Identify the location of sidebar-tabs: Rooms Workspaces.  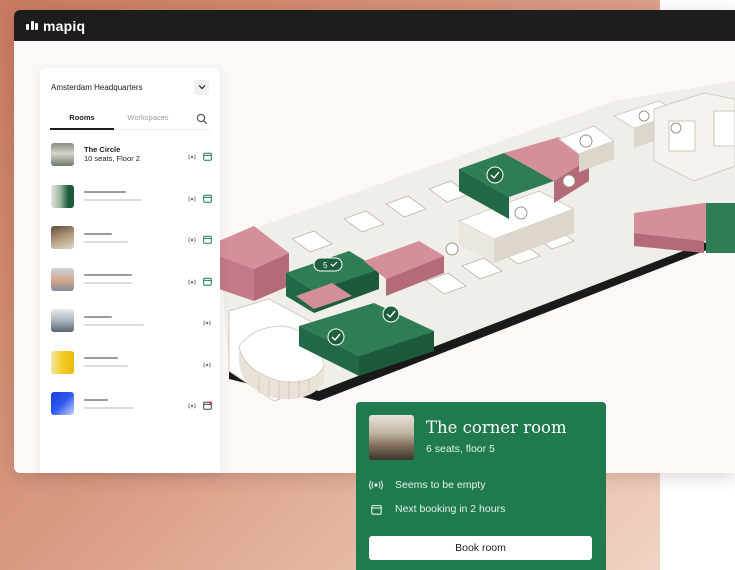
(130, 118).